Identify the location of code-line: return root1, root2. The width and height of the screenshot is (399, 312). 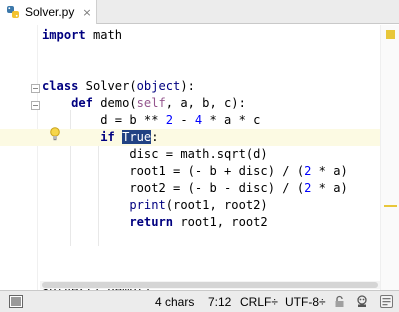
(155, 222).